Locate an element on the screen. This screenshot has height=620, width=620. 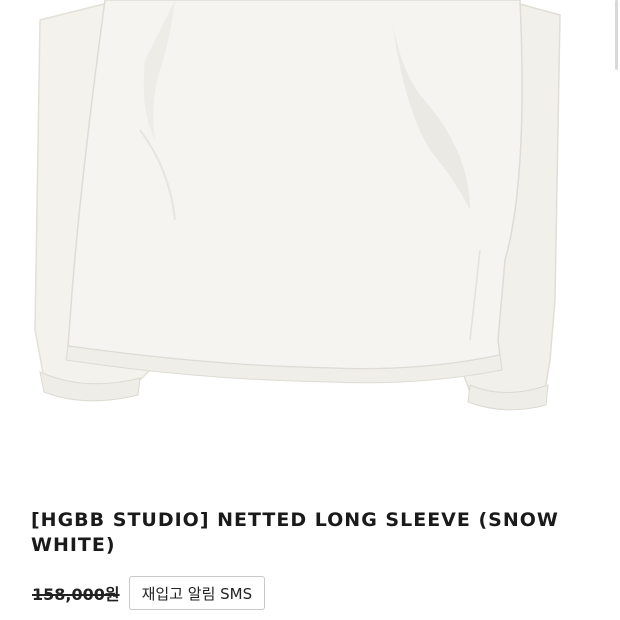
product-price: 158,000원 is located at coordinates (76, 594).